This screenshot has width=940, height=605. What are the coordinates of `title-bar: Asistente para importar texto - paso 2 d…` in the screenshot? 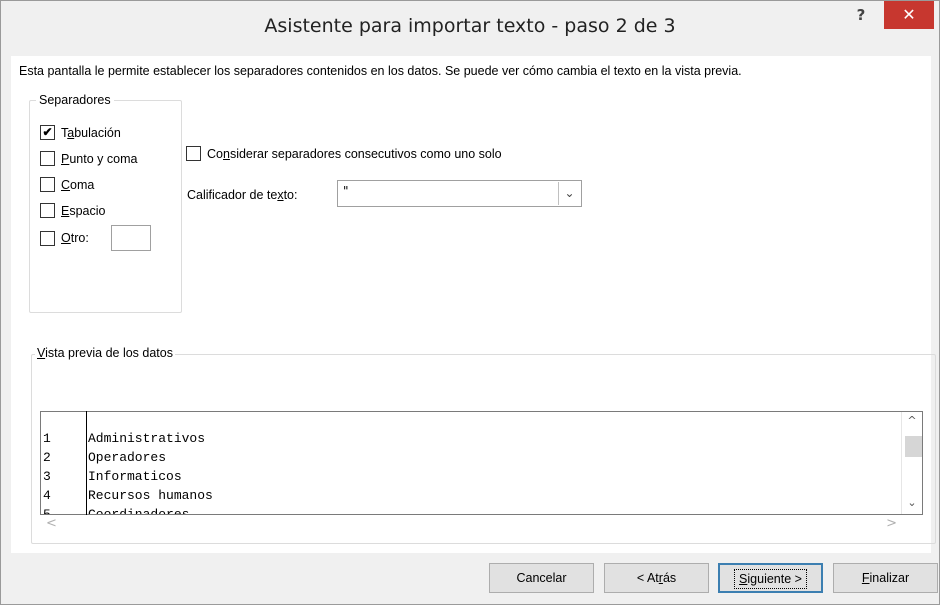 It's located at (470, 28).